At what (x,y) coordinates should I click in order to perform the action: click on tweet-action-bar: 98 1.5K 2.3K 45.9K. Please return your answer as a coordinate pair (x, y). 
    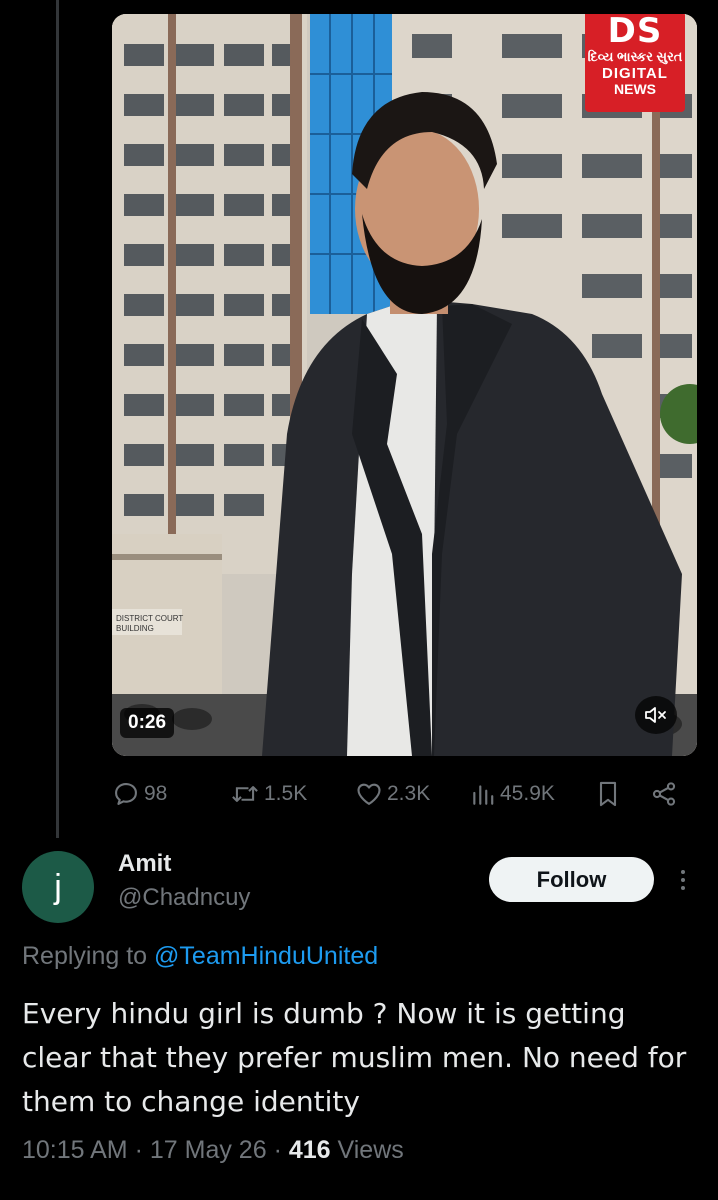
    Looking at the image, I should click on (404, 794).